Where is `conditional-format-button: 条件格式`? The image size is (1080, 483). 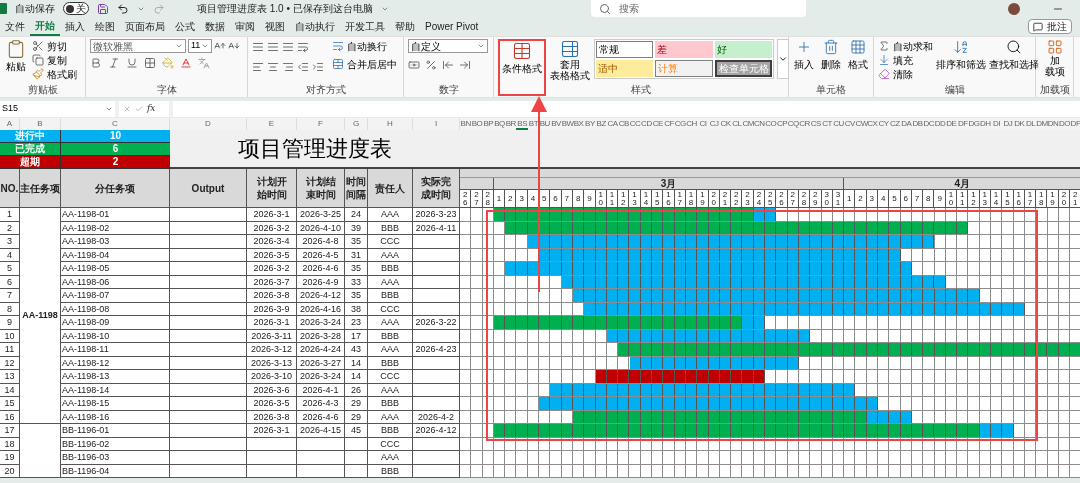
conditional-format-button: 条件格式 is located at coordinates (522, 67).